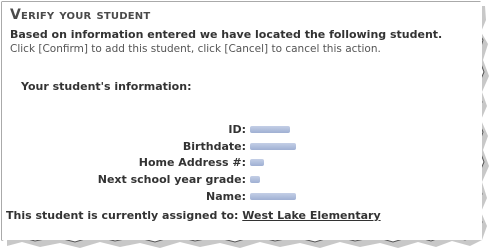  I want to click on page-title: Verify your student, so click(80, 15).